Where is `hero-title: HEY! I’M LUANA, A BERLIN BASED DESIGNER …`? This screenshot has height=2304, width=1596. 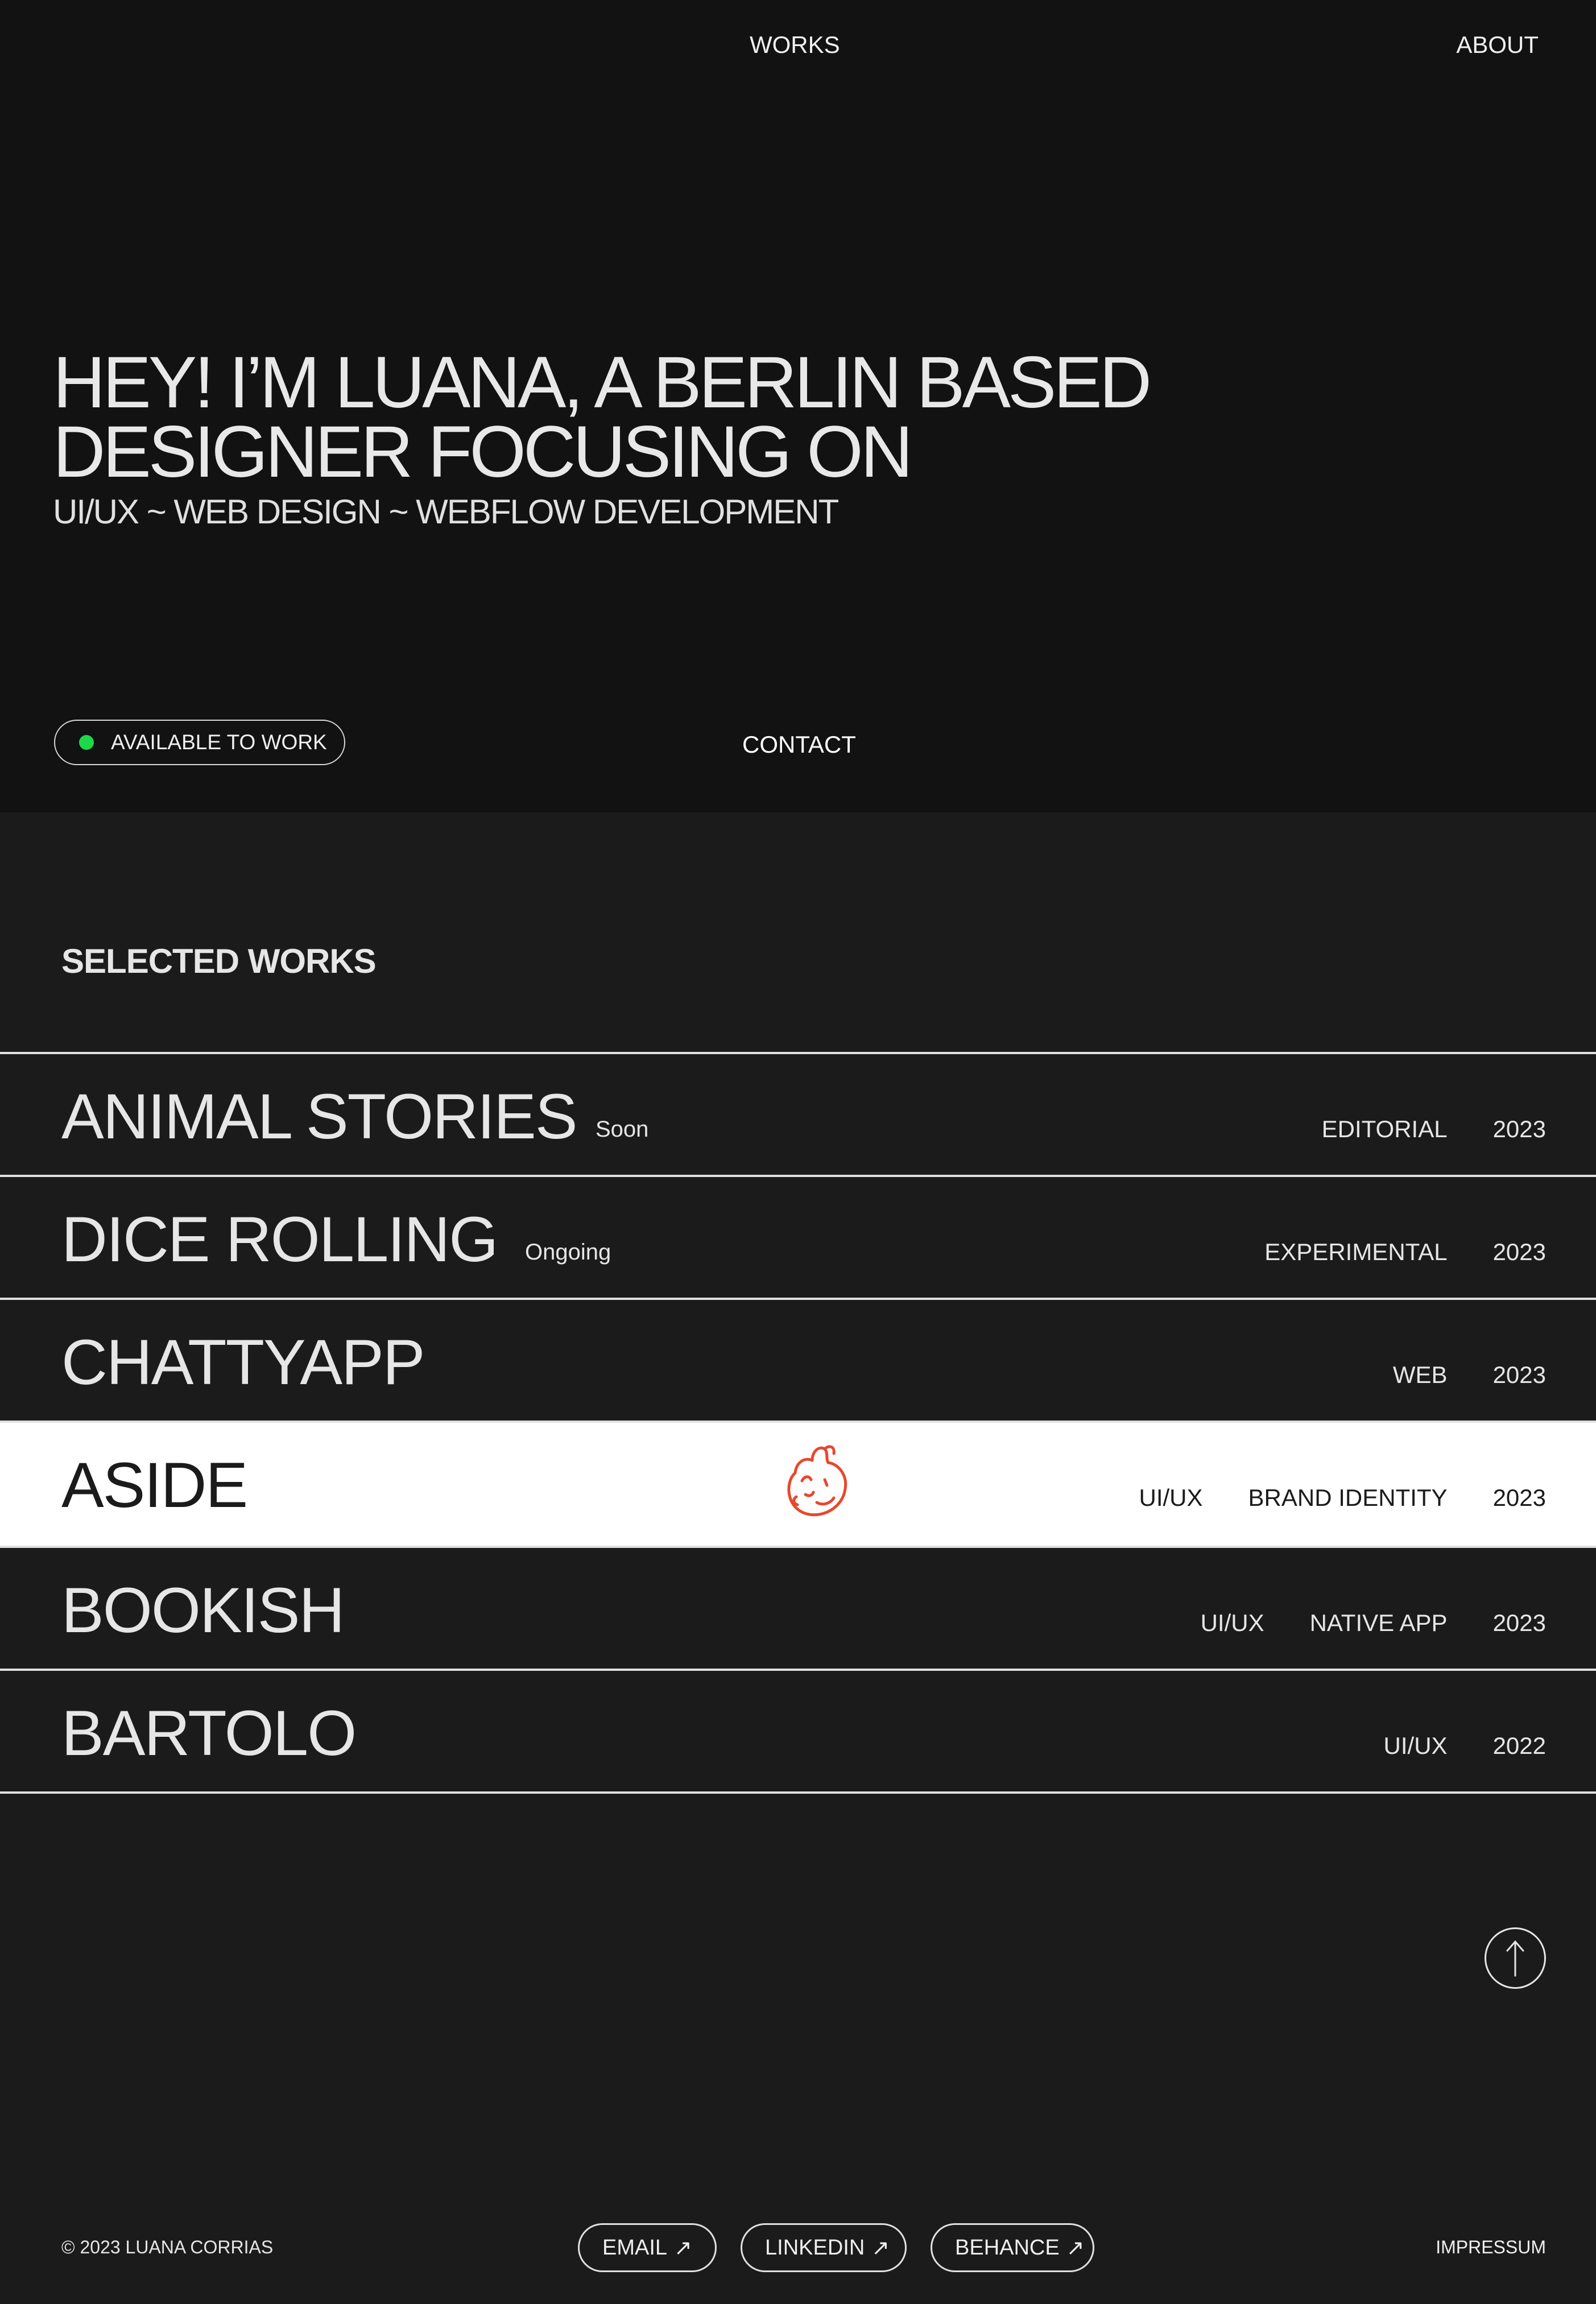
hero-title: HEY! I’M LUANA, A BERLIN BASED DESIGNER … is located at coordinates (602, 417).